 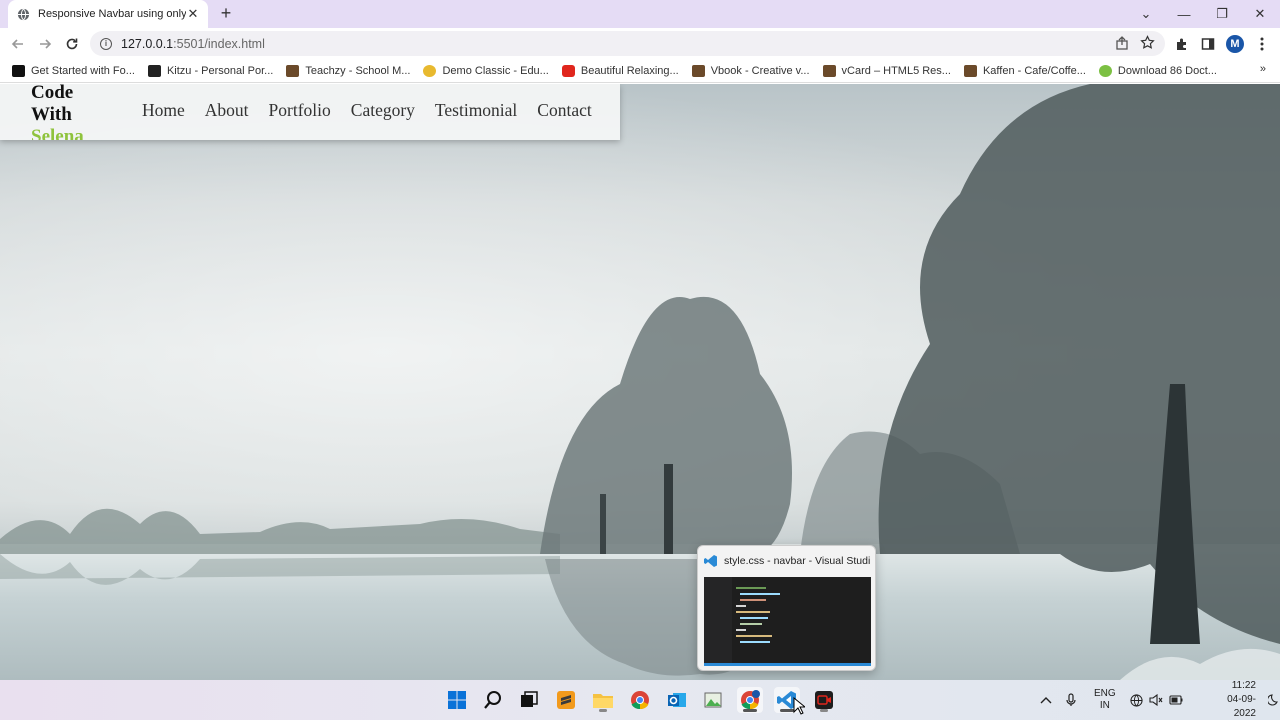 I want to click on menu-kebab-icon, so click(x=1262, y=44).